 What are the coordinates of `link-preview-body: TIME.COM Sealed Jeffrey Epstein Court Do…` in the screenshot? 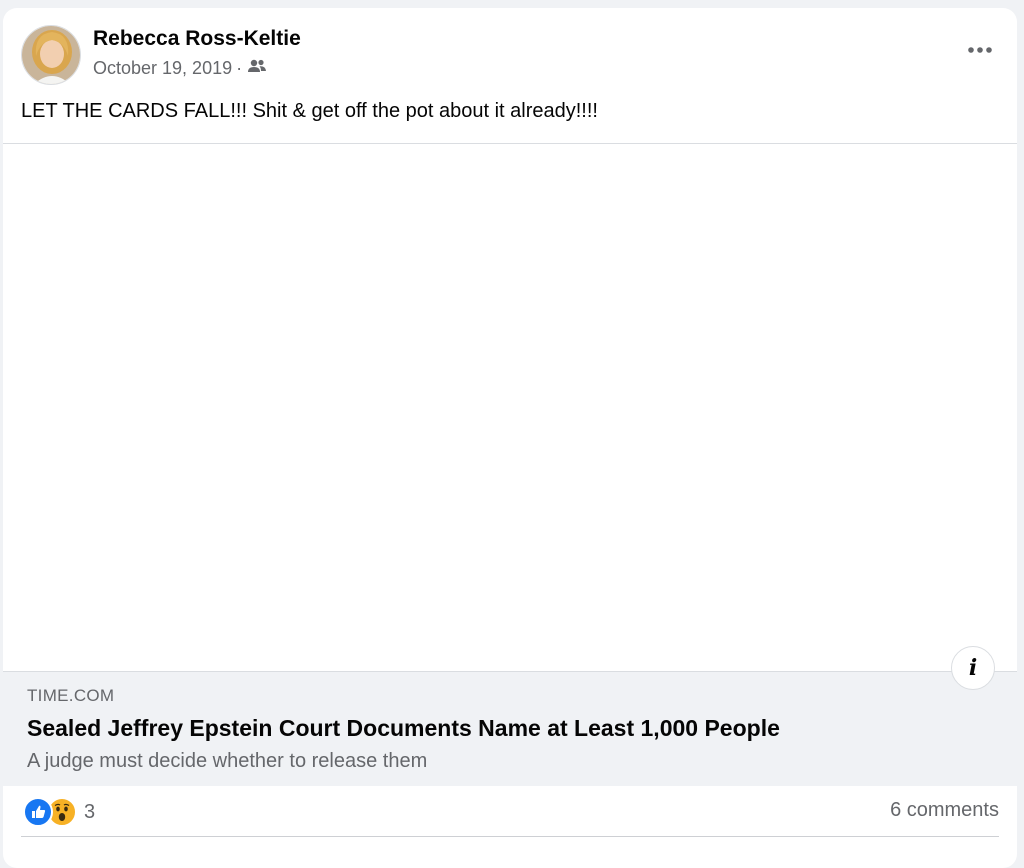 It's located at (510, 728).